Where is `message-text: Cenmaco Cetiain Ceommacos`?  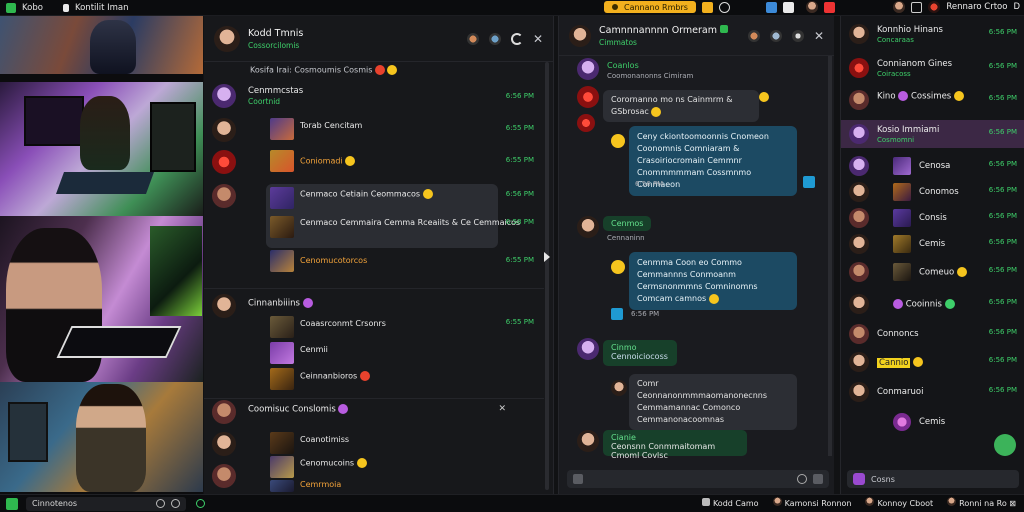
message-text: Cenmaco Cetiain Ceommacos is located at coordinates (366, 194).